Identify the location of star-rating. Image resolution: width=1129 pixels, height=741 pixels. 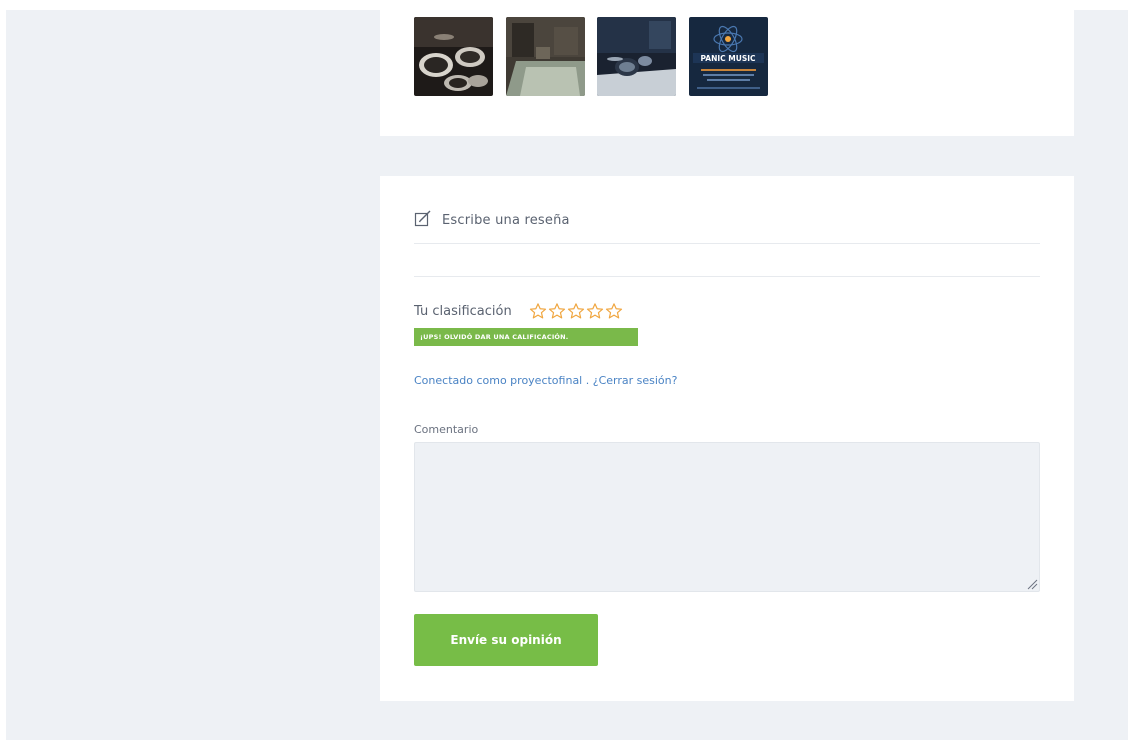
(576, 311).